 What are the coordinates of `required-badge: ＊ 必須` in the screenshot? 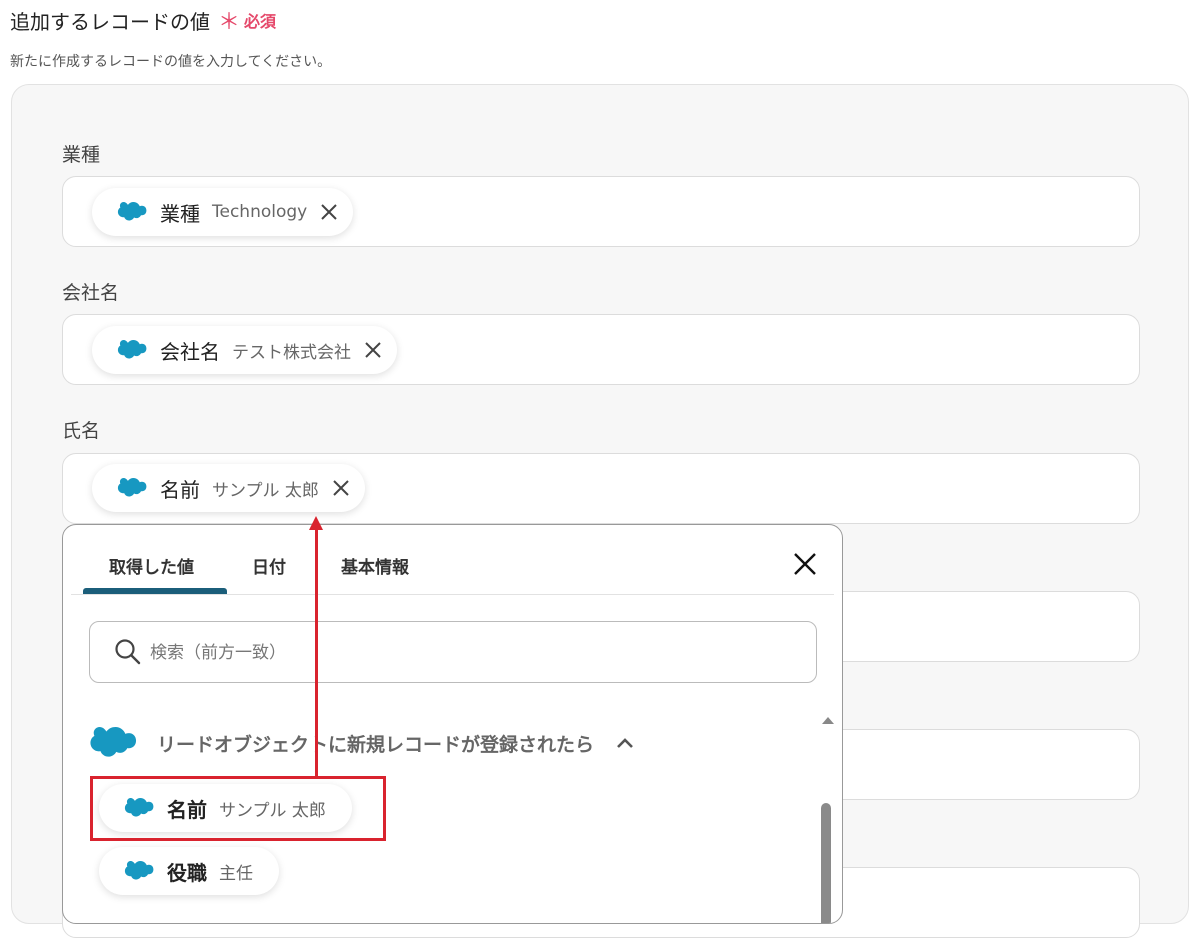 It's located at (247, 20).